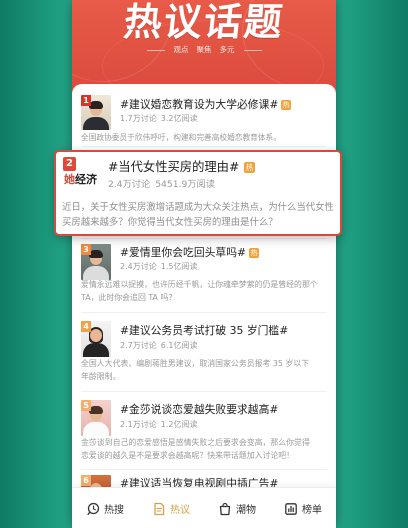 Image resolution: width=408 pixels, height=528 pixels. I want to click on topic-thumbnail: 4, so click(96, 339).